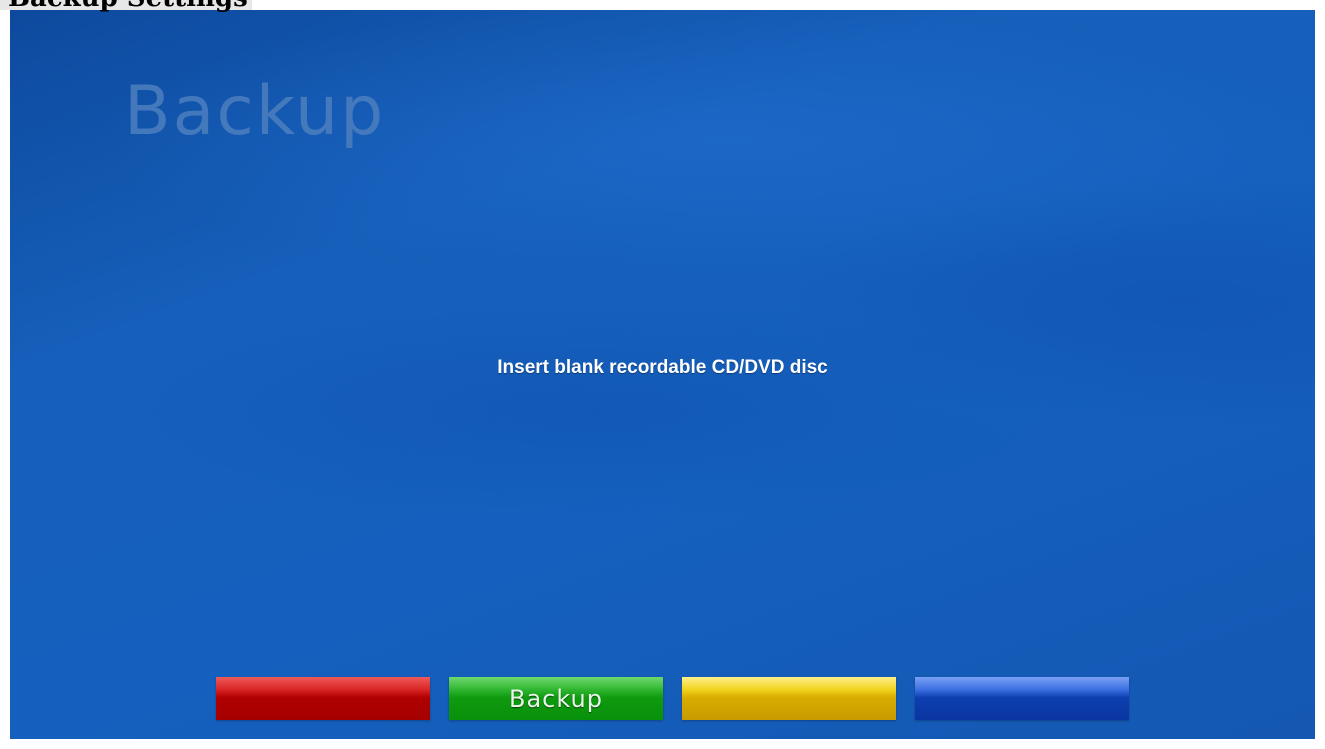 Image resolution: width=1325 pixels, height=749 pixels. Describe the element at coordinates (1022, 698) in the screenshot. I see `blue-button` at that location.